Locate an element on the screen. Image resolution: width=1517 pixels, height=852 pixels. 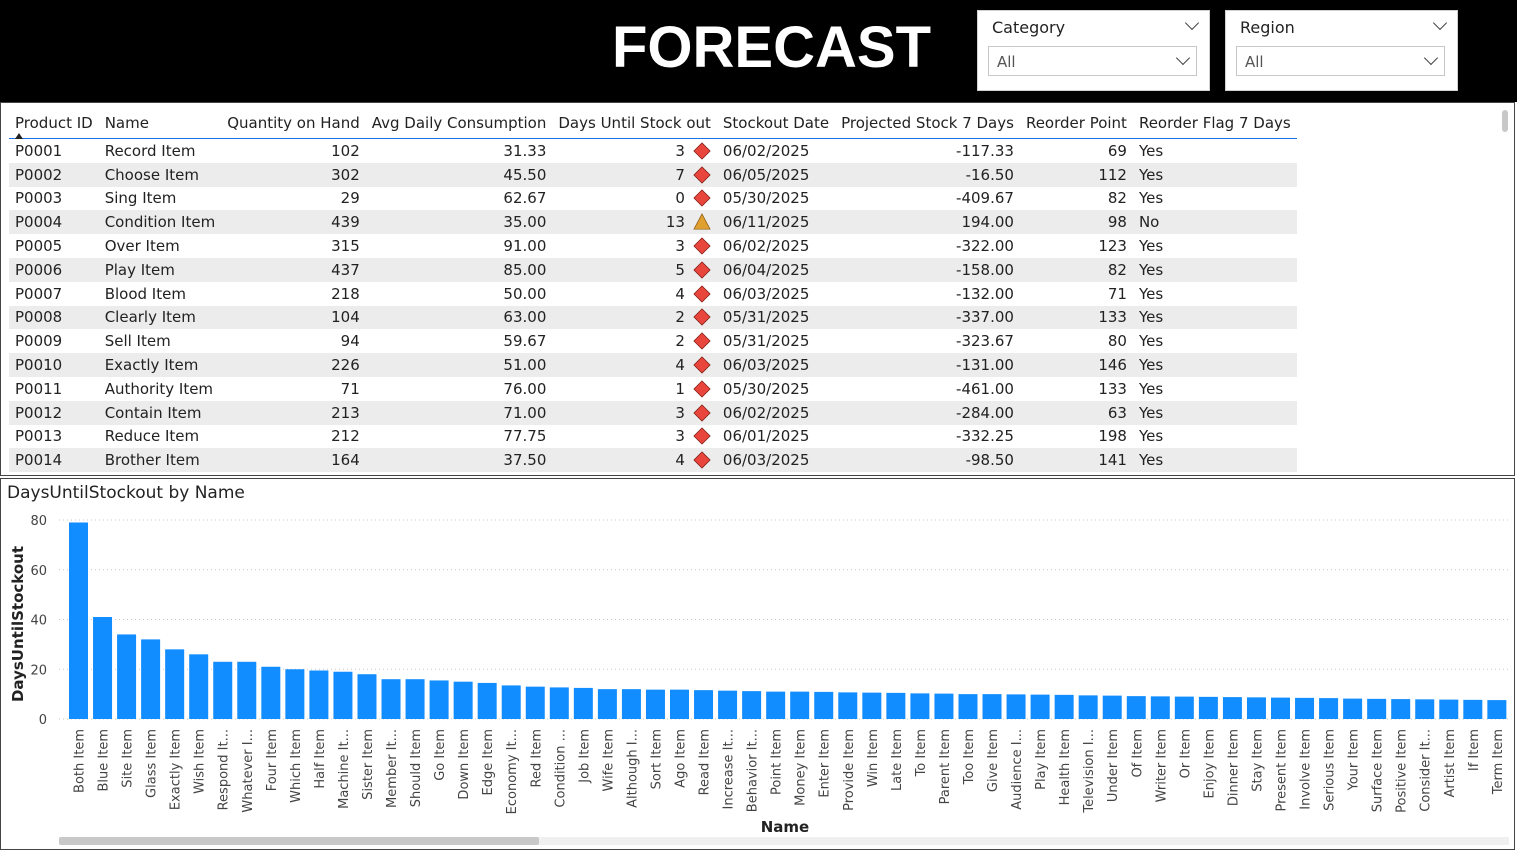
column-header: Stockout Date is located at coordinates (776, 123).